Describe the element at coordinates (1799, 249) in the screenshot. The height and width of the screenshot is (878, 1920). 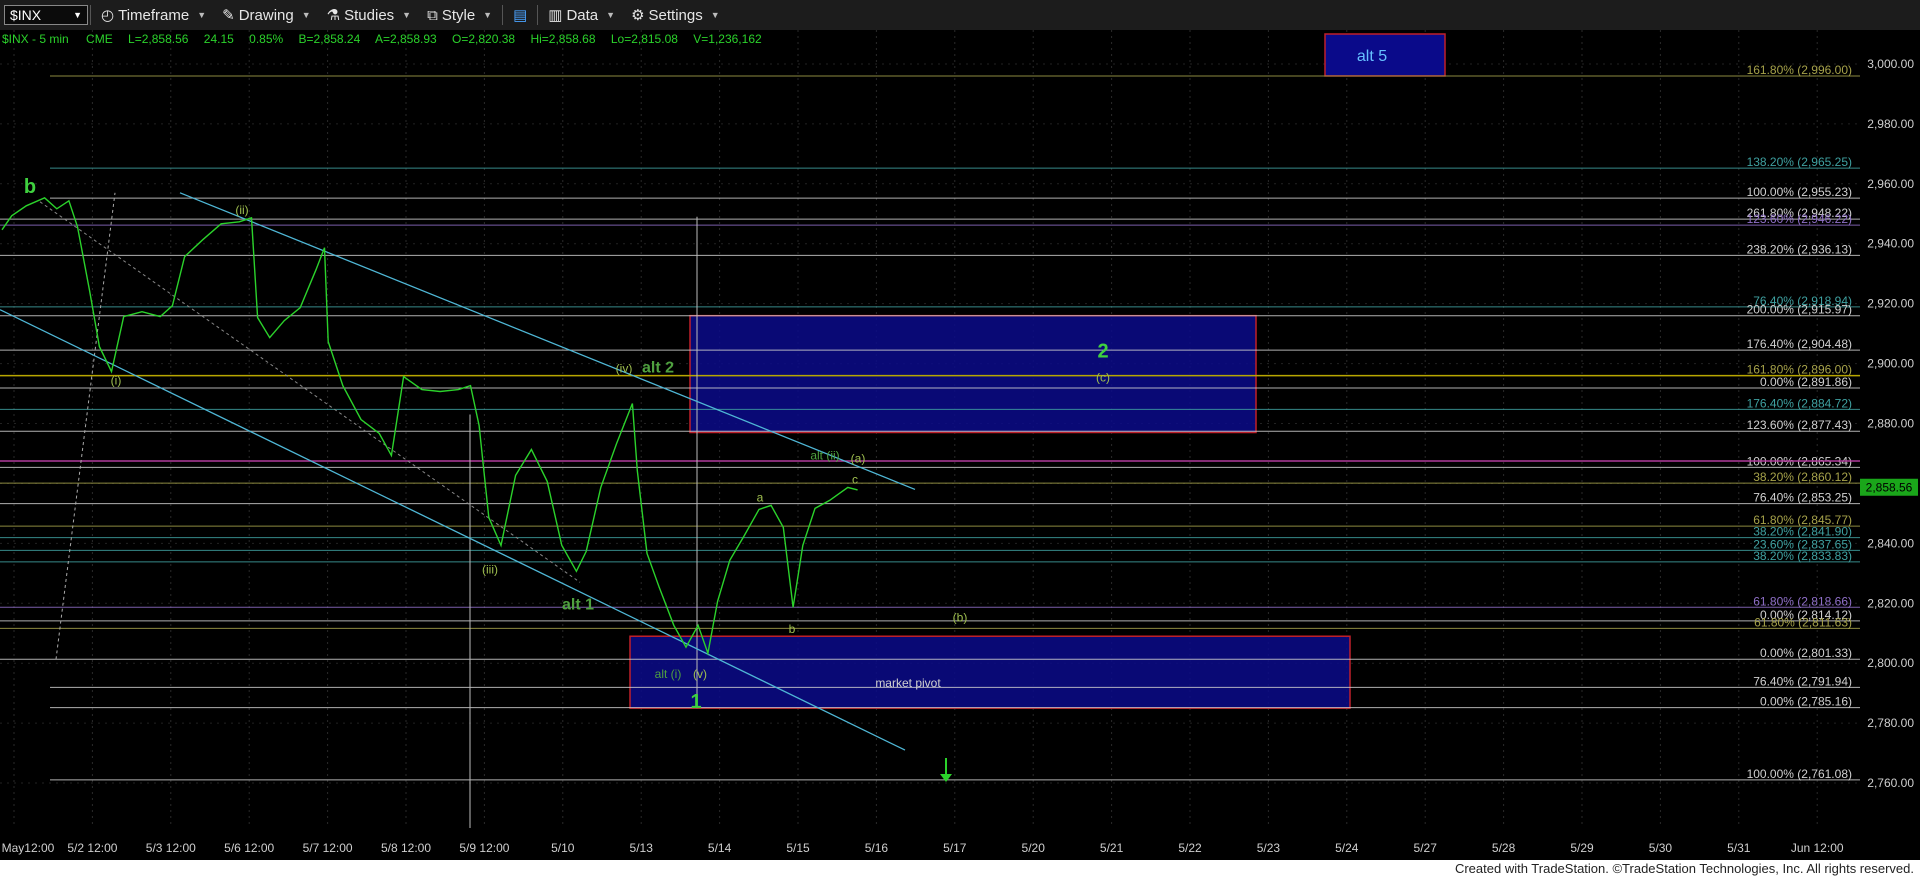
I see `fib-label: 238.20% (2,936.13)` at that location.